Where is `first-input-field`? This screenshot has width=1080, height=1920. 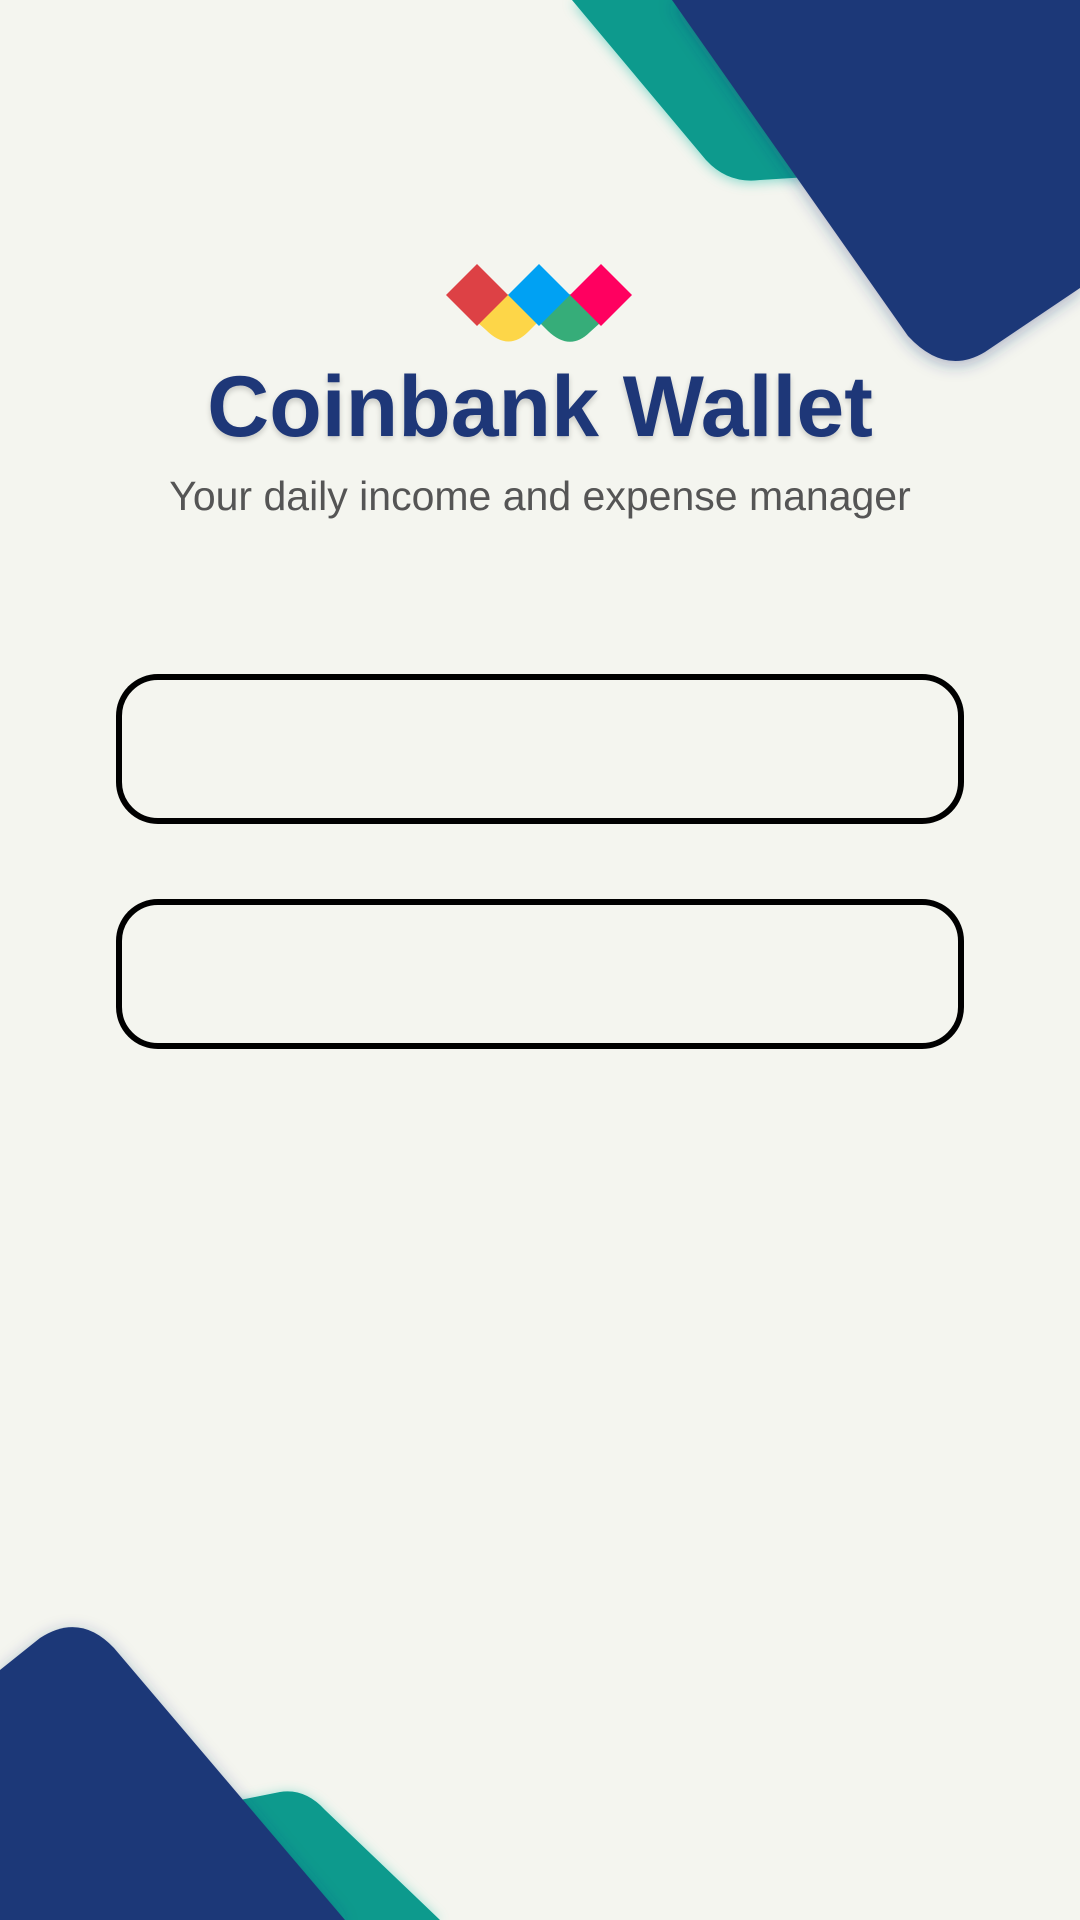 first-input-field is located at coordinates (540, 749).